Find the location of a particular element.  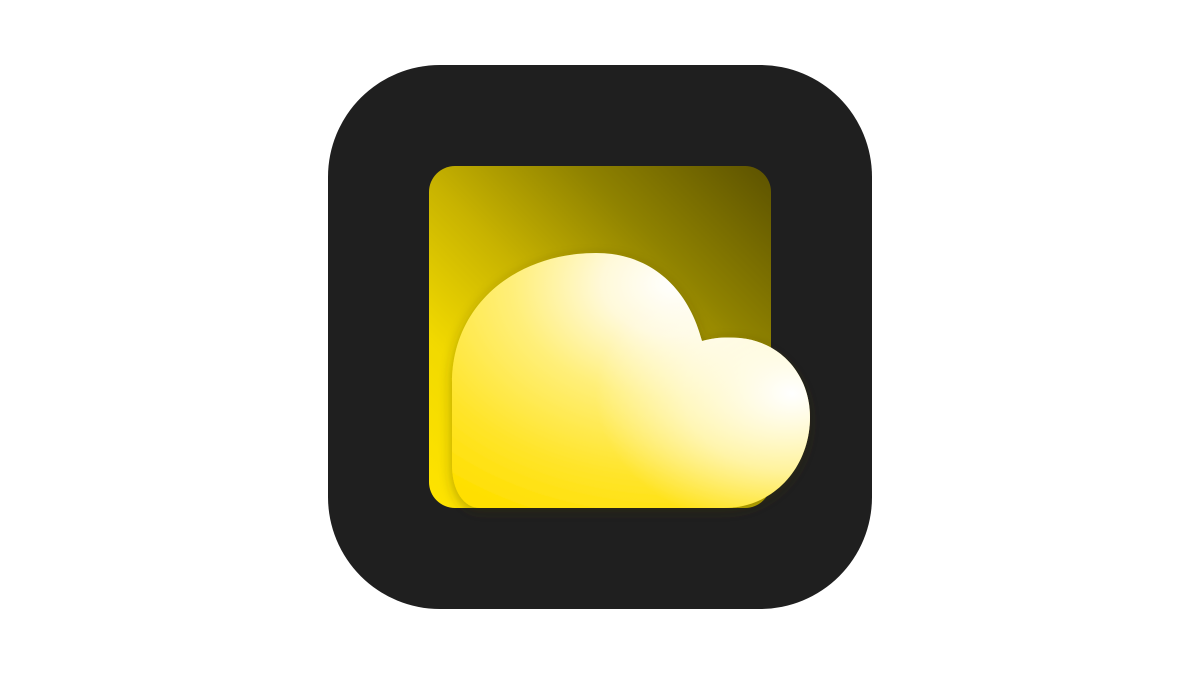

weather-cloud-icon is located at coordinates (631, 380).